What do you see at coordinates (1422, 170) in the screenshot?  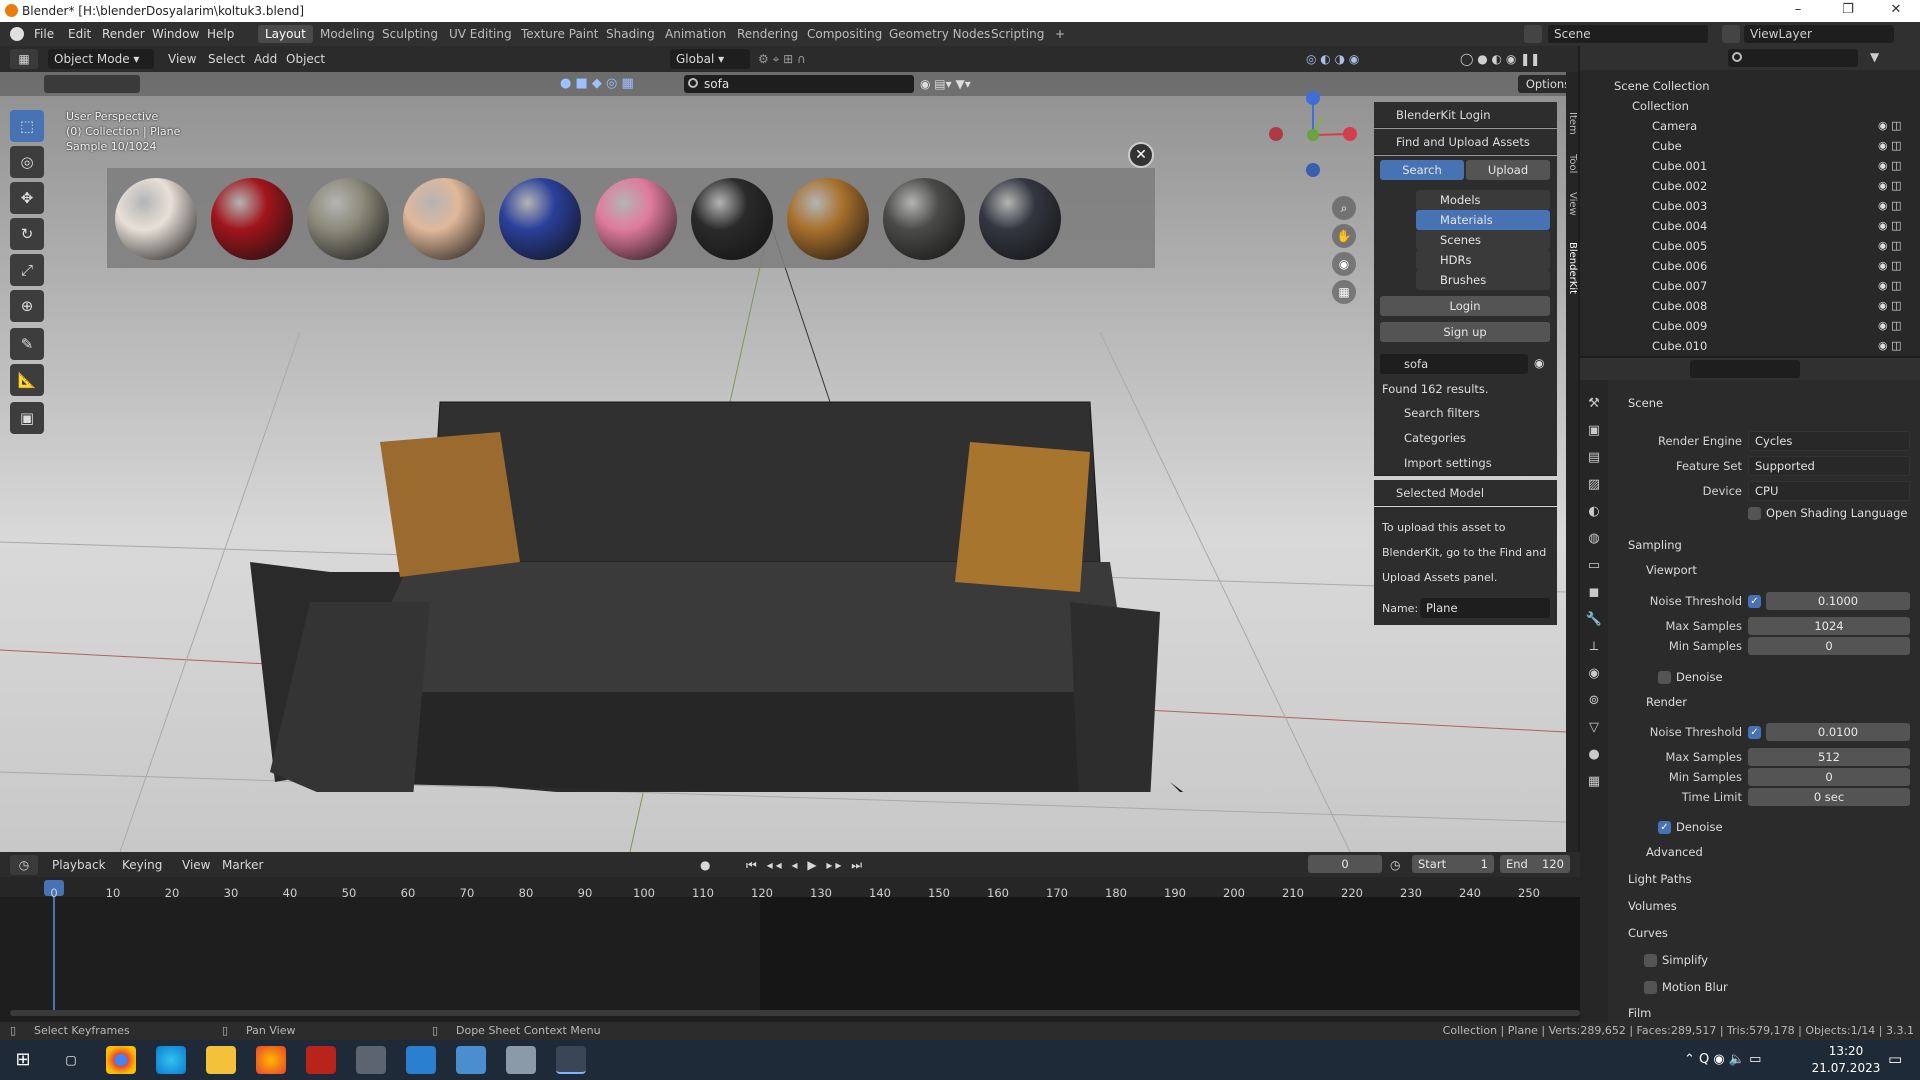 I see `search-tab-button: Search` at bounding box center [1422, 170].